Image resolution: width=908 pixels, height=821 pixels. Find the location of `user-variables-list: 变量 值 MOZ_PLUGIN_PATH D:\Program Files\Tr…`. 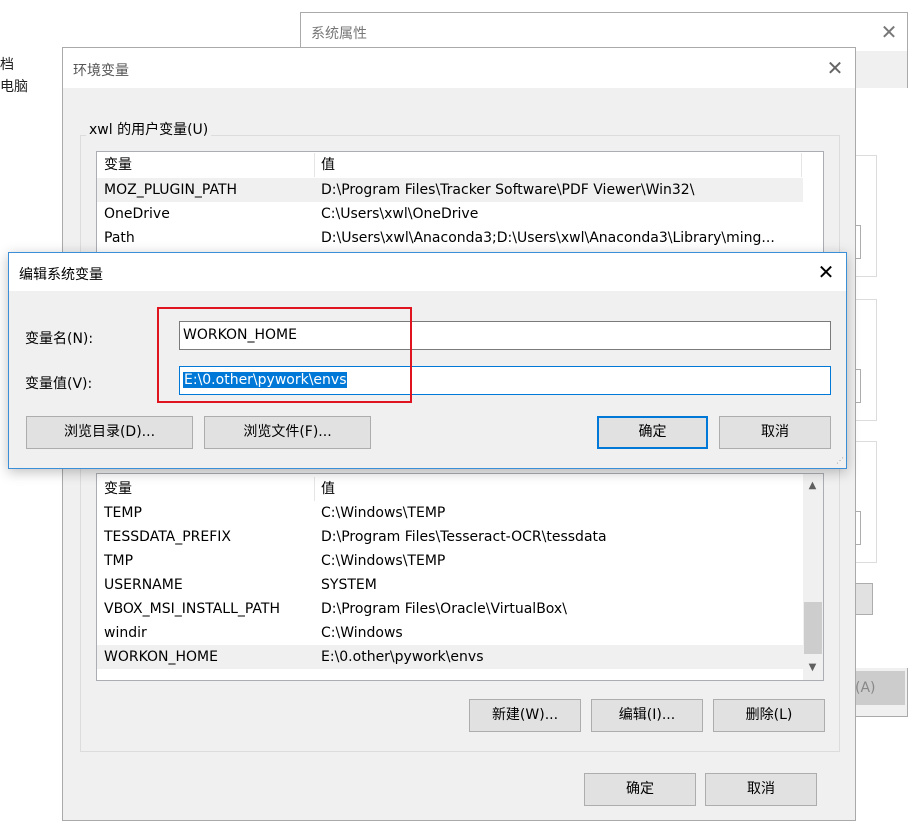

user-variables-list: 变量 值 MOZ_PLUGIN_PATH D:\Program Files\Tr… is located at coordinates (460, 206).